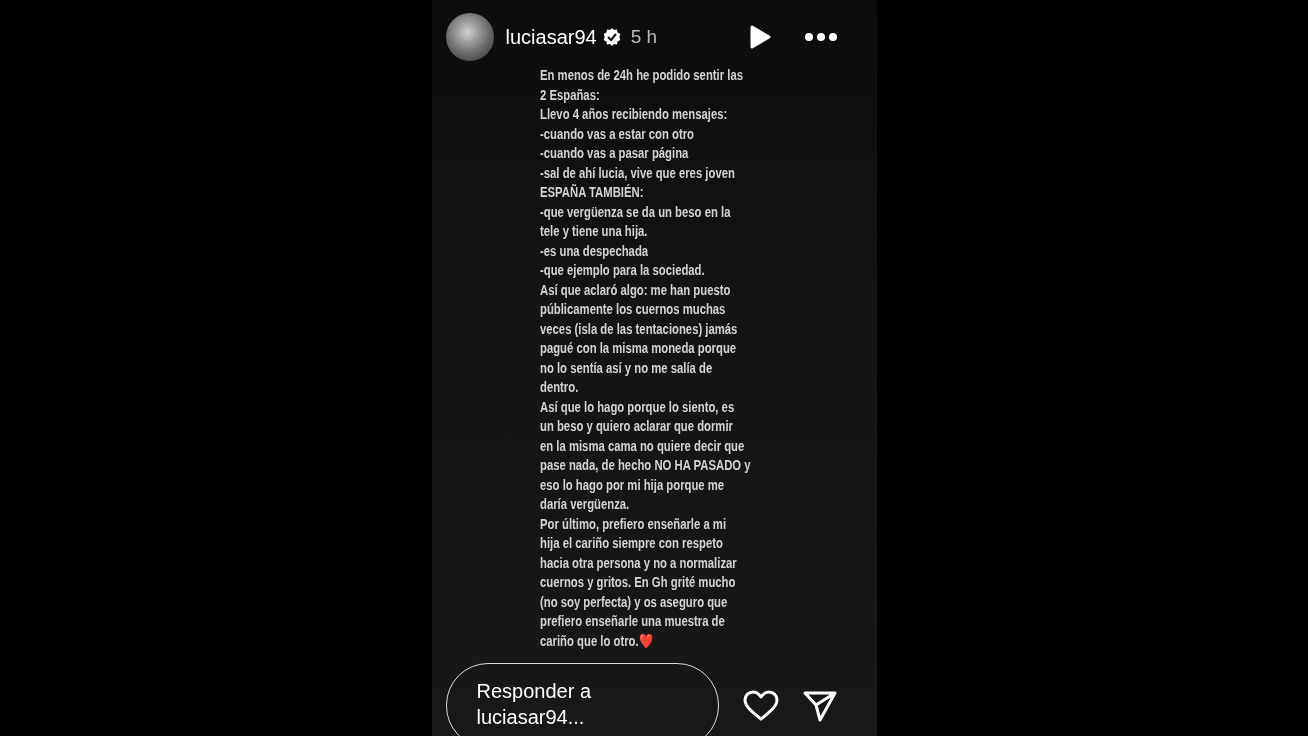 The image size is (1308, 736). Describe the element at coordinates (760, 705) in the screenshot. I see `heart-icon` at that location.